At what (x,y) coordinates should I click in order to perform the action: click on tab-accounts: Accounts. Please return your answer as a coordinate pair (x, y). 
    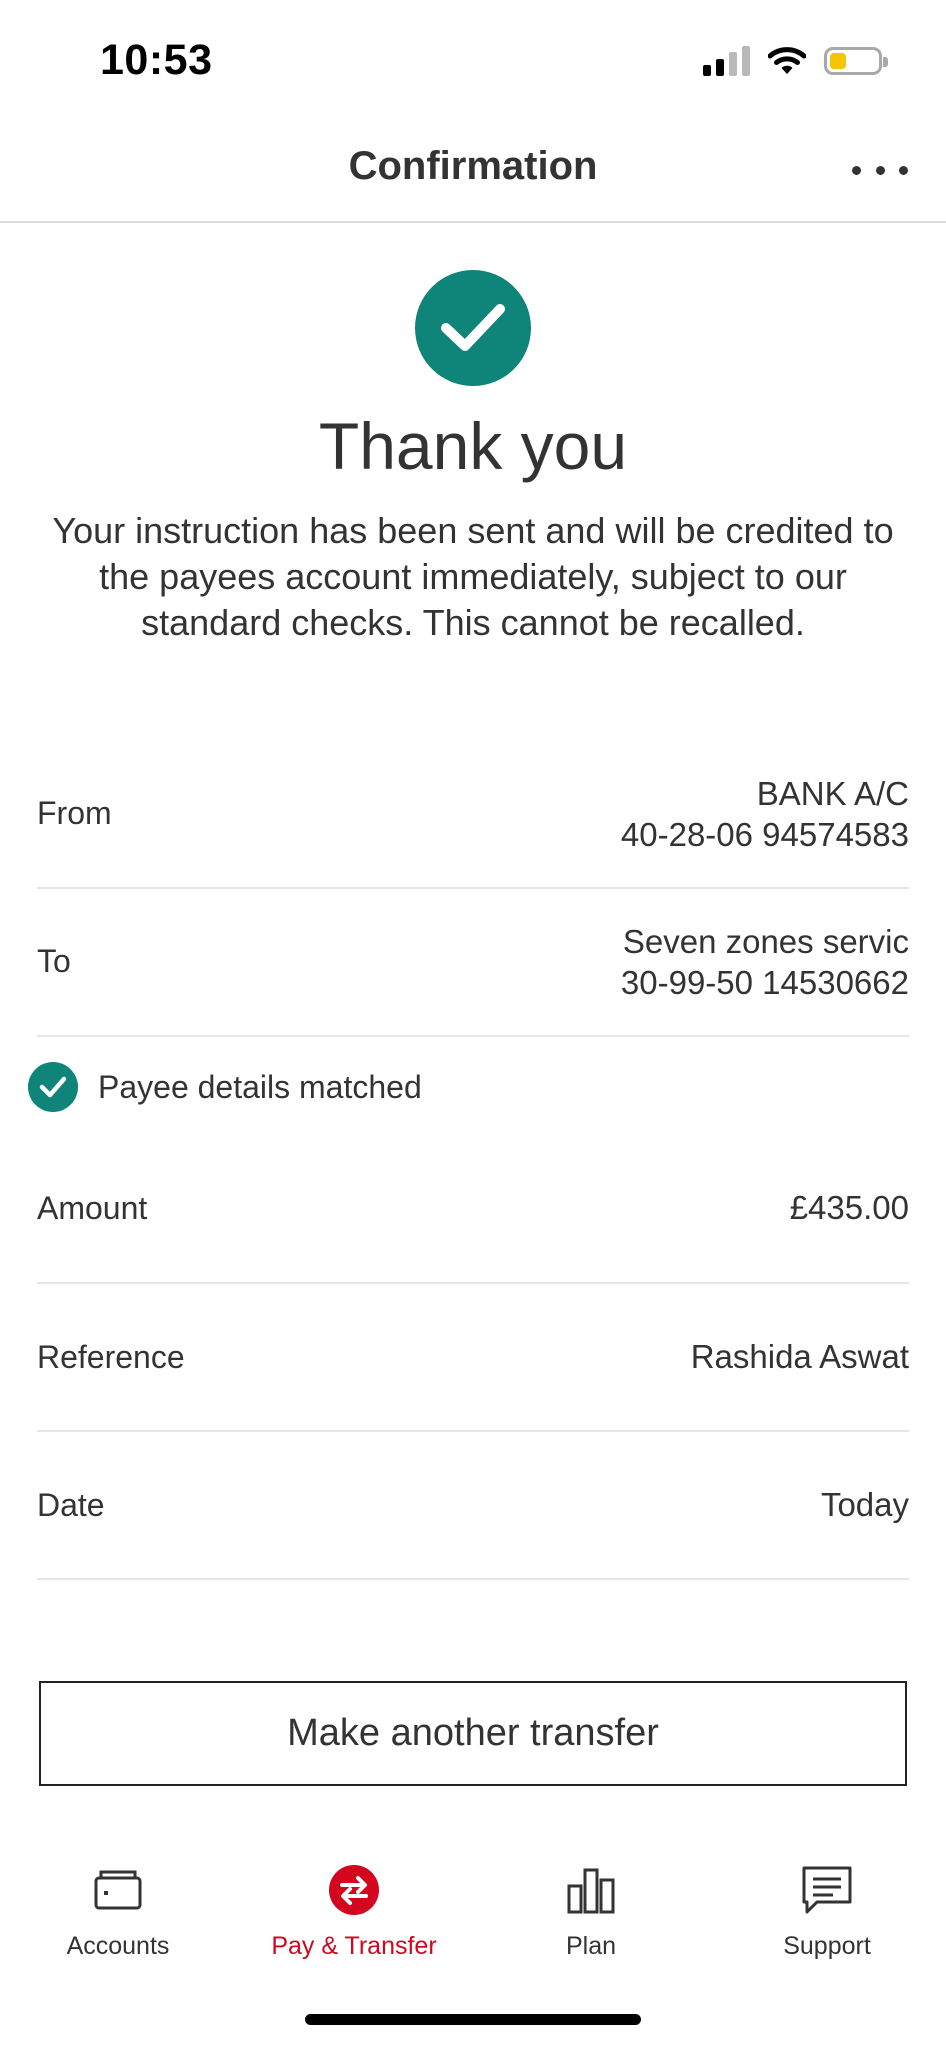
    Looking at the image, I should click on (118, 1910).